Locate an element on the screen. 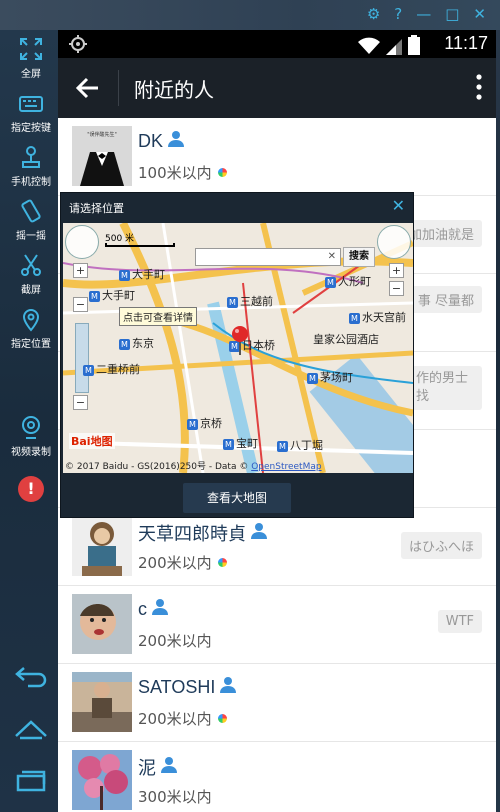  list-item: 天草四郎時貞 200米以内 はひふへほ is located at coordinates (277, 547).